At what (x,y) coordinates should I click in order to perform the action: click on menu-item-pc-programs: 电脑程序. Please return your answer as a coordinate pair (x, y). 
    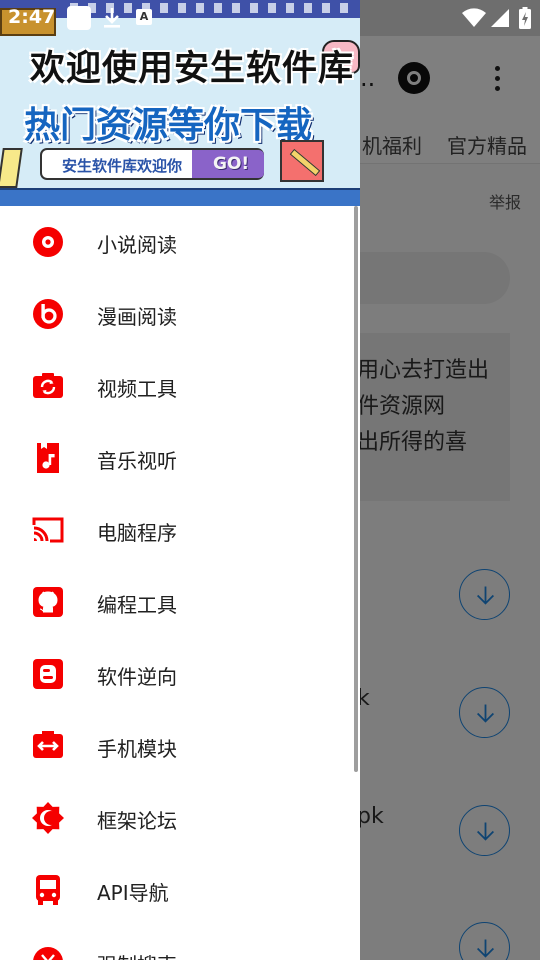
    Looking at the image, I should click on (180, 530).